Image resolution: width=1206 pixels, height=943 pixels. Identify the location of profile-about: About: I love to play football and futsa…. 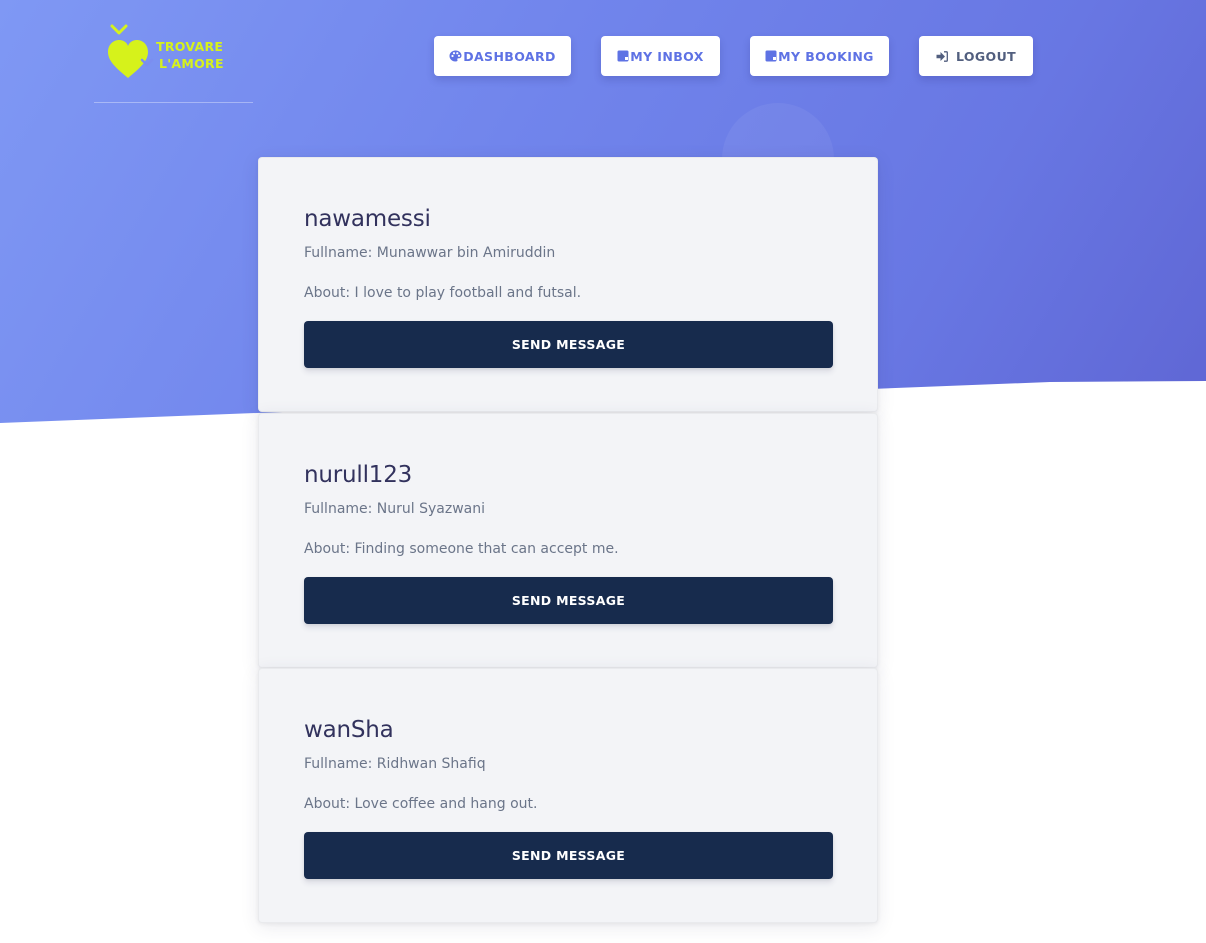
(443, 293).